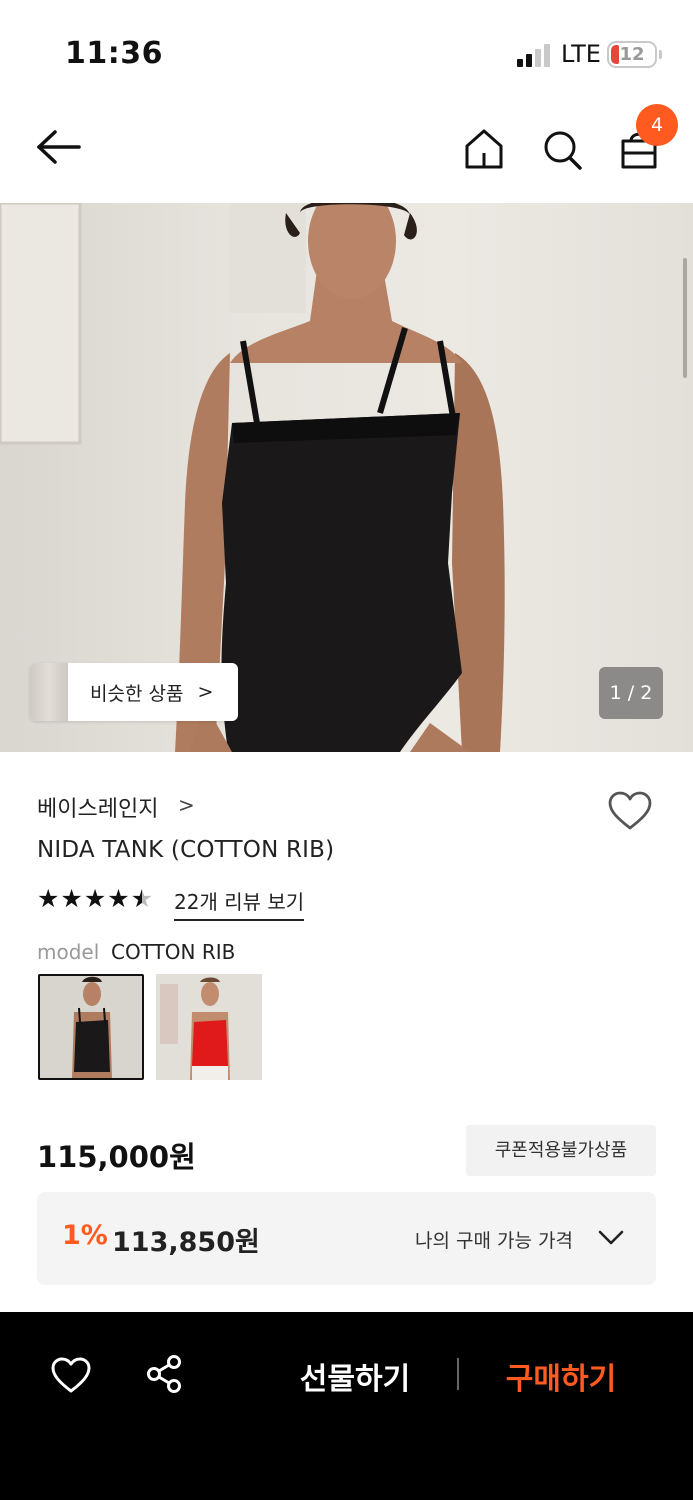 The height and width of the screenshot is (1500, 693). Describe the element at coordinates (611, 1238) in the screenshot. I see `chevron-down-icon` at that location.